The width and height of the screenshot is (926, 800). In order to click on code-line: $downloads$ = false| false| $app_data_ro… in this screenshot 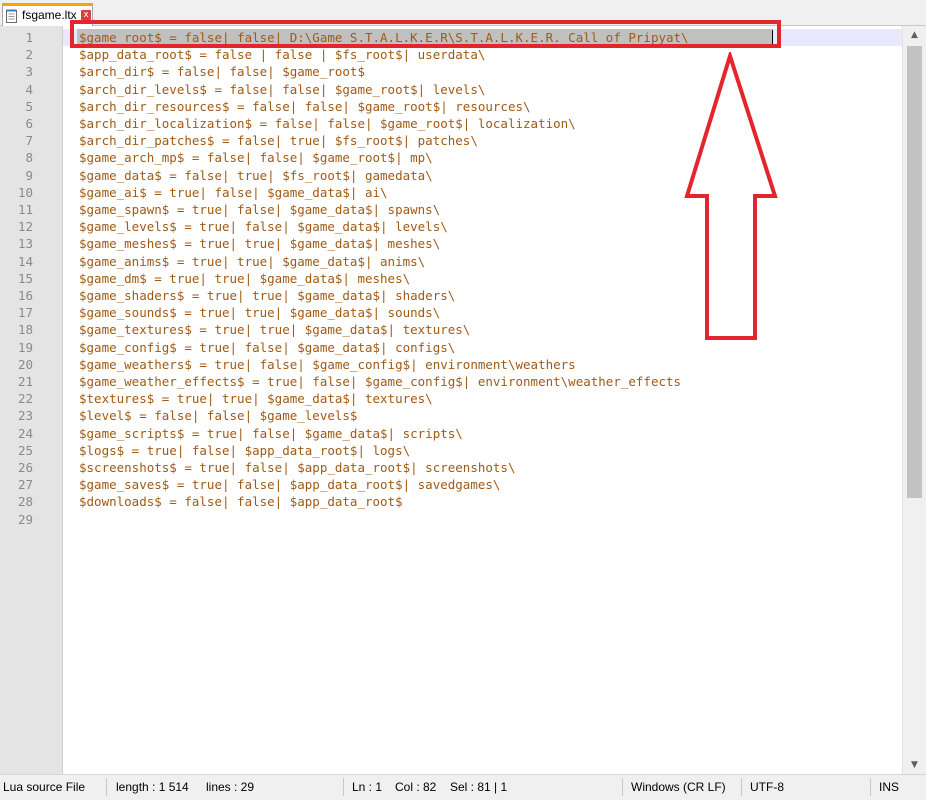, I will do `click(241, 501)`.